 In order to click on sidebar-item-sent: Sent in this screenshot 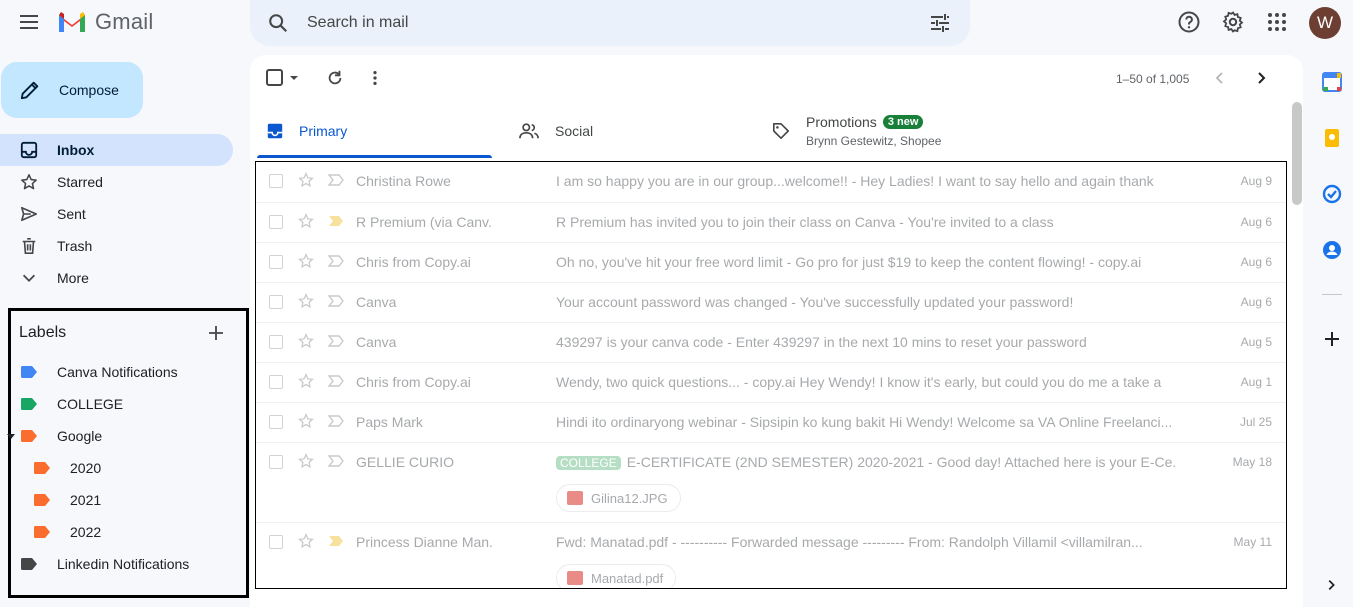, I will do `click(116, 214)`.